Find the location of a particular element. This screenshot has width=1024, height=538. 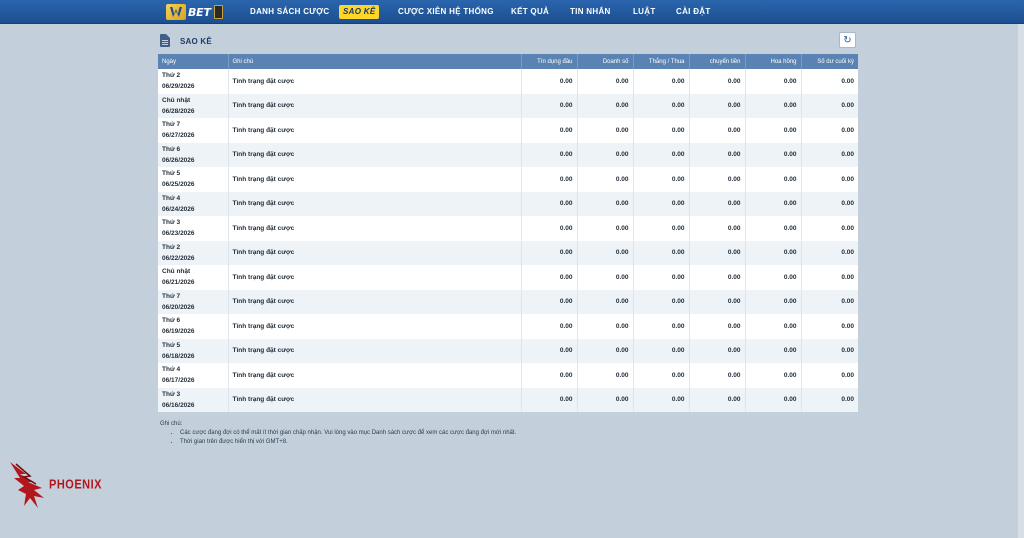

date-cell: Thứ 6 06/26/2026 is located at coordinates (193, 154).